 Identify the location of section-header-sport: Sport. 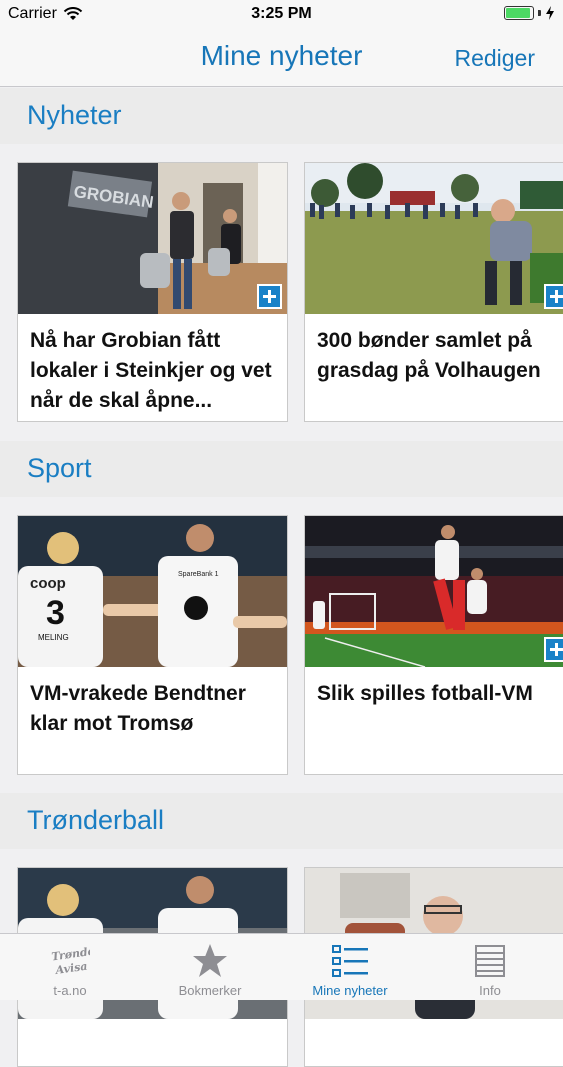
(281, 469).